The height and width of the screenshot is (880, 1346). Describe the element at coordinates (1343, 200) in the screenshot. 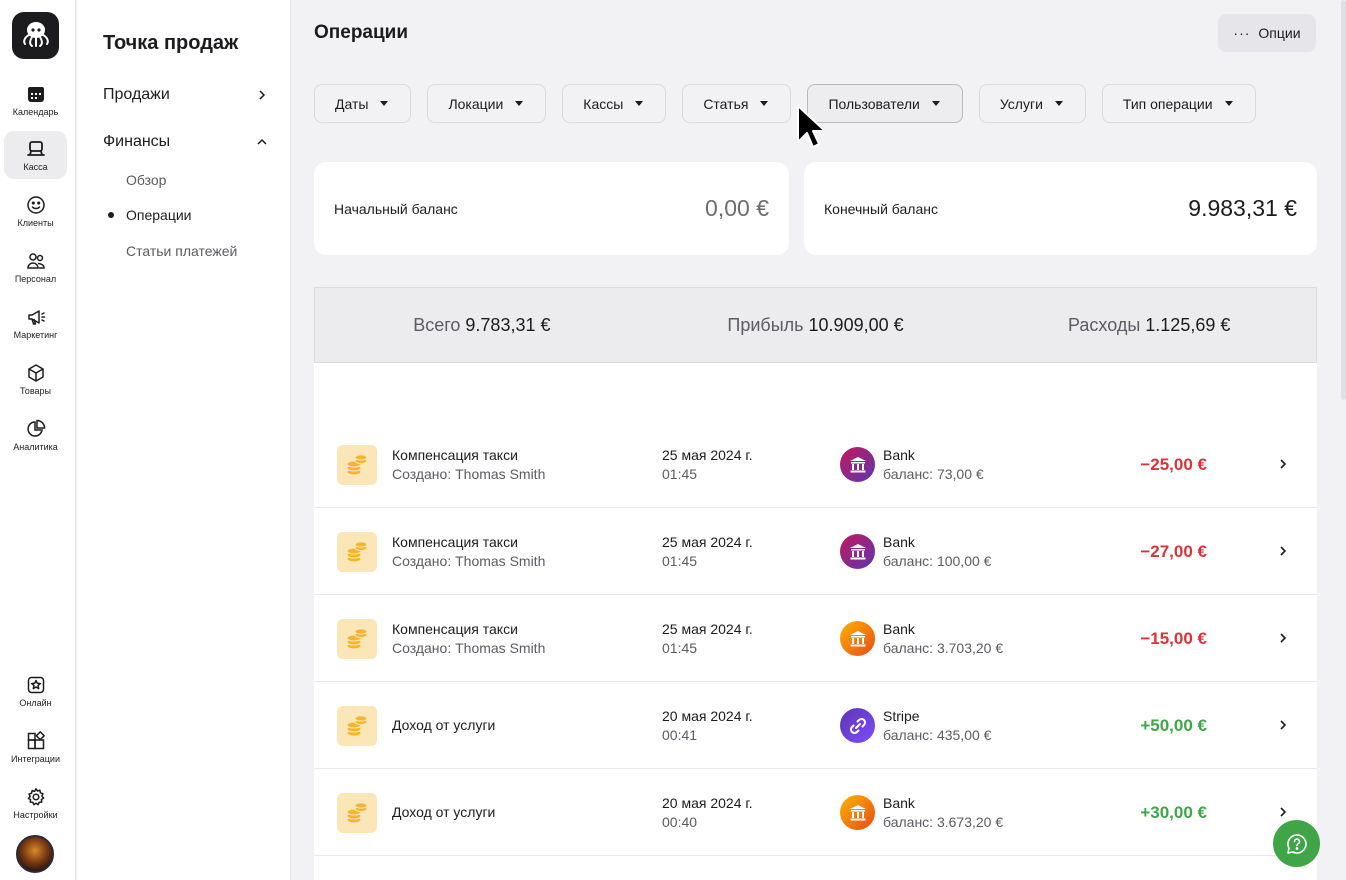

I see `scrollbar` at that location.